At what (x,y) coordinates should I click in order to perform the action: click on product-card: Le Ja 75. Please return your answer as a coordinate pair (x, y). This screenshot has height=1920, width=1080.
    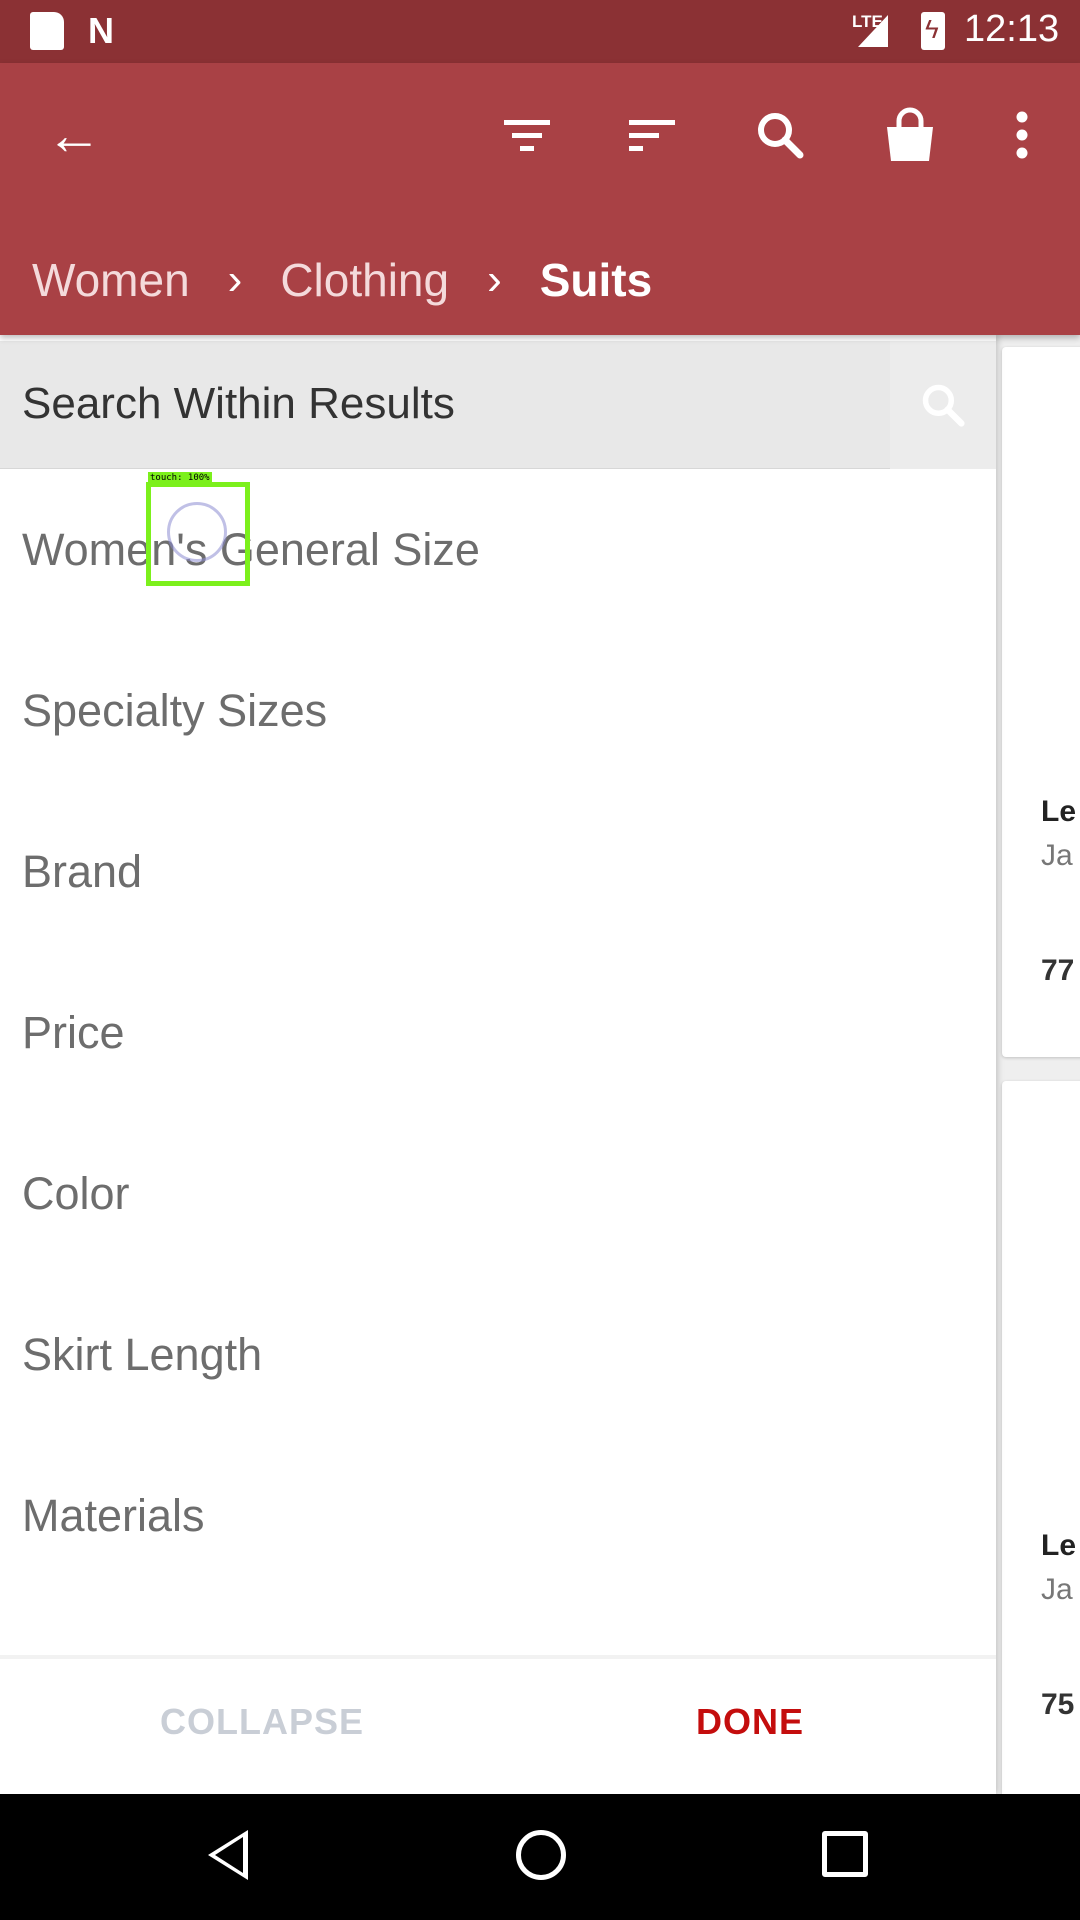
    Looking at the image, I should click on (1041, 1437).